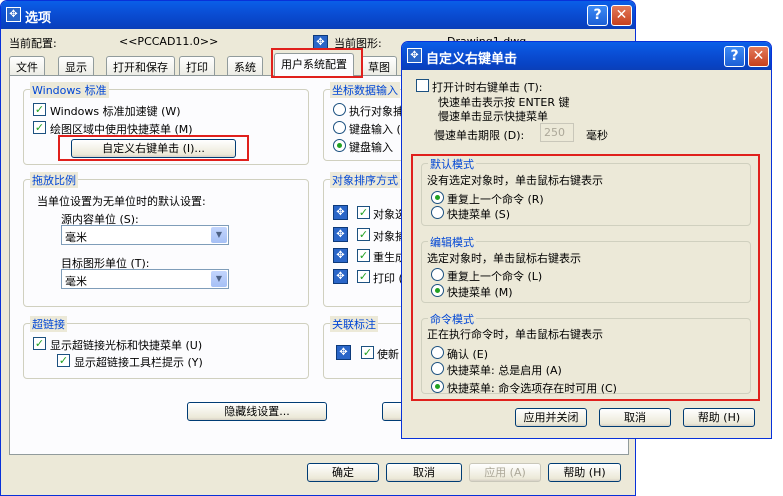 This screenshot has width=783, height=496. I want to click on hyperlink-tooltip-checkbox: ✓, so click(63, 360).